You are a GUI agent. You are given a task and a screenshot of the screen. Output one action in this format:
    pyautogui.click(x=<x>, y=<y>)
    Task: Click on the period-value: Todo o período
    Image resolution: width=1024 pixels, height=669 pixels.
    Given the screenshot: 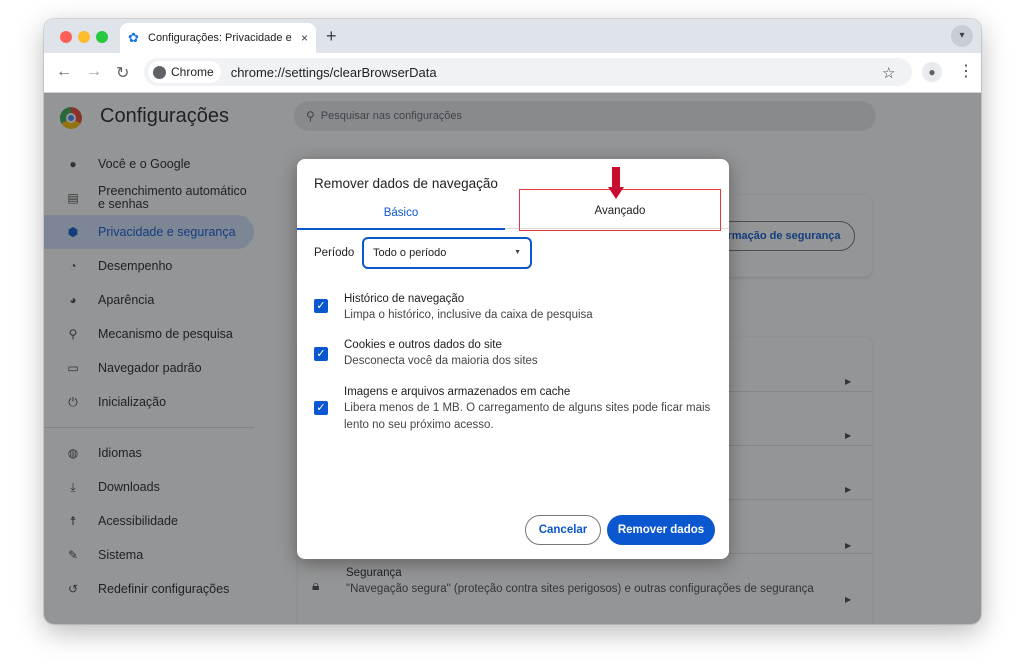 What is the action you would take?
    pyautogui.click(x=410, y=253)
    